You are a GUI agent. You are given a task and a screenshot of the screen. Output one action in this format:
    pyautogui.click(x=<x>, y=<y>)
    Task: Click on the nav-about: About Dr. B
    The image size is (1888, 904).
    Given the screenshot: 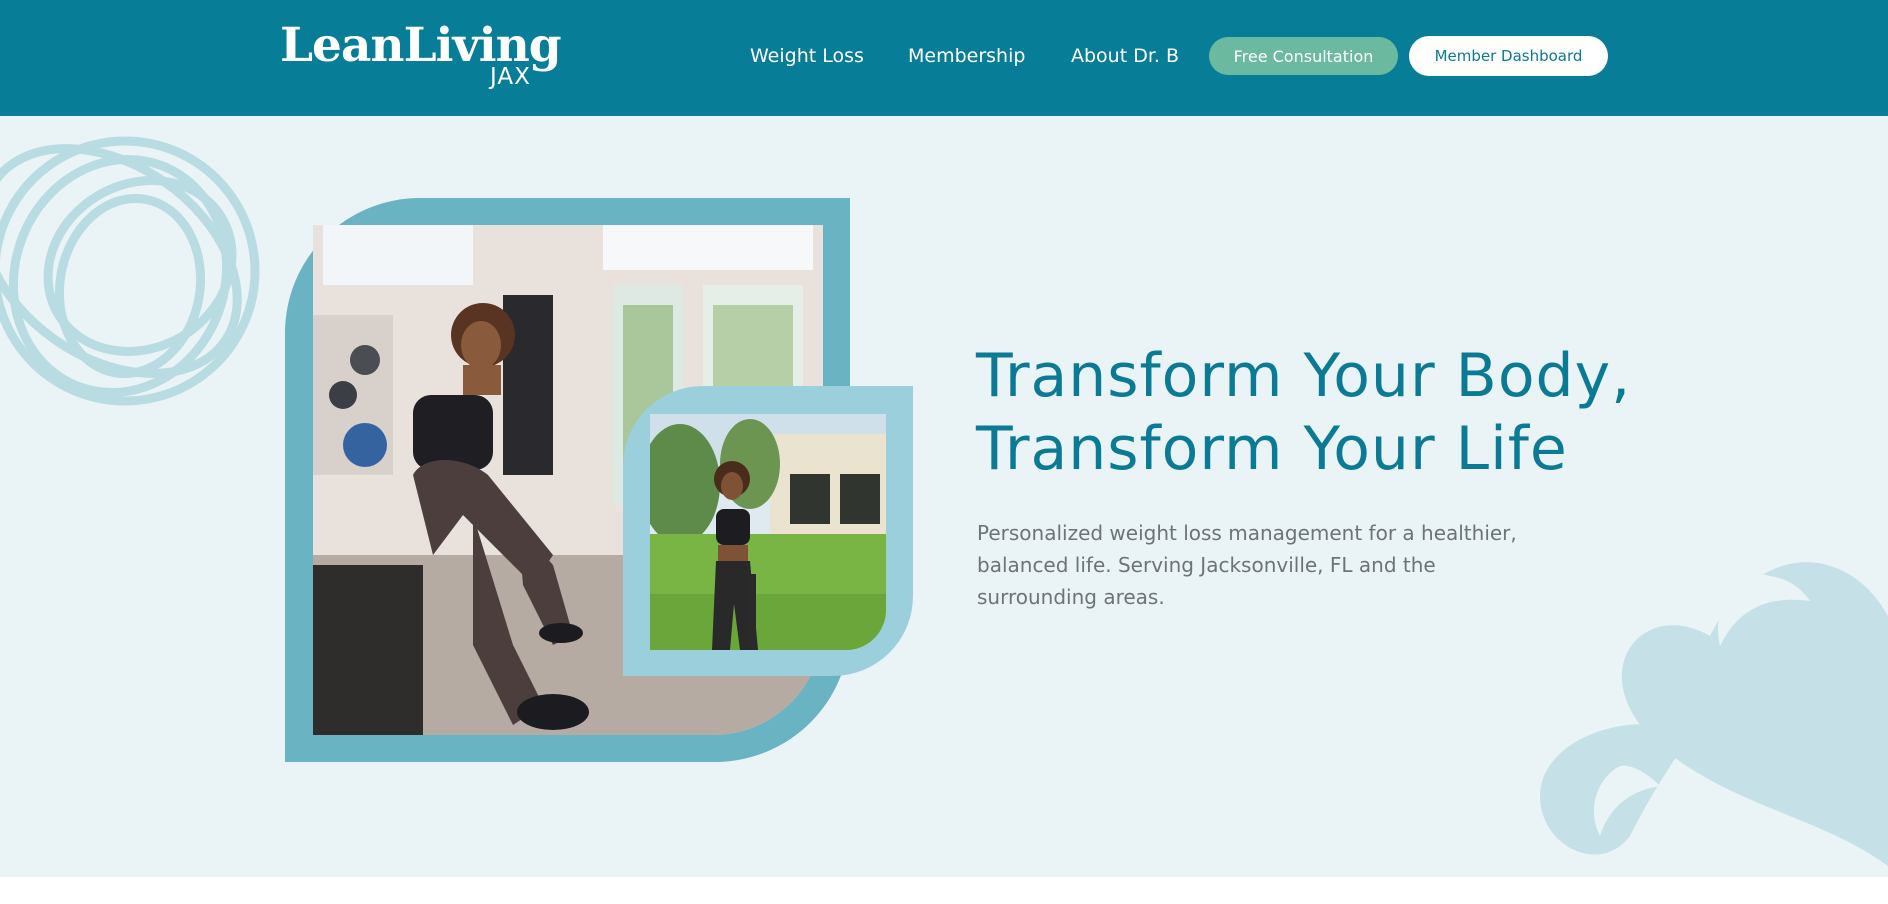 What is the action you would take?
    pyautogui.click(x=1125, y=56)
    